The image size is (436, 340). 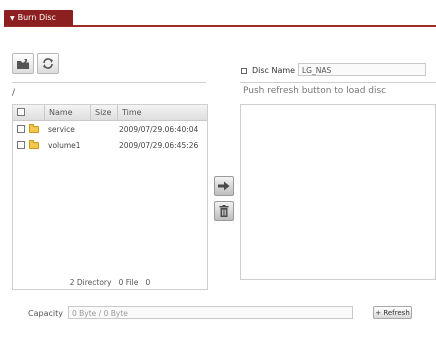 I want to click on file-time: 2009/07/29.06:45:26, so click(x=159, y=145).